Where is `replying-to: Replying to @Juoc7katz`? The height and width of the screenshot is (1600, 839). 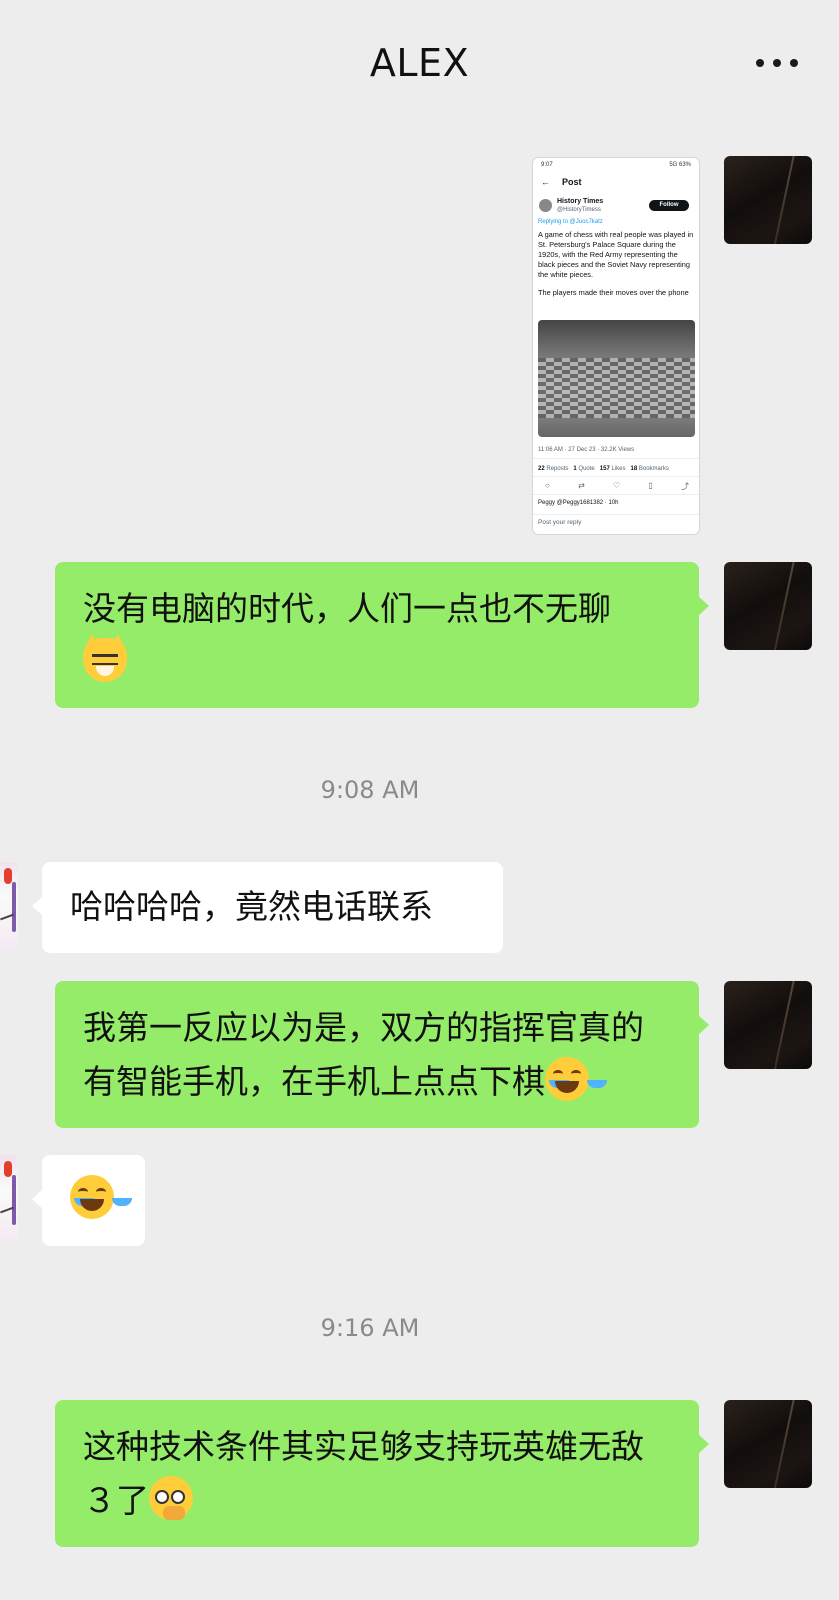 replying-to: Replying to @Juoc7katz is located at coordinates (570, 222).